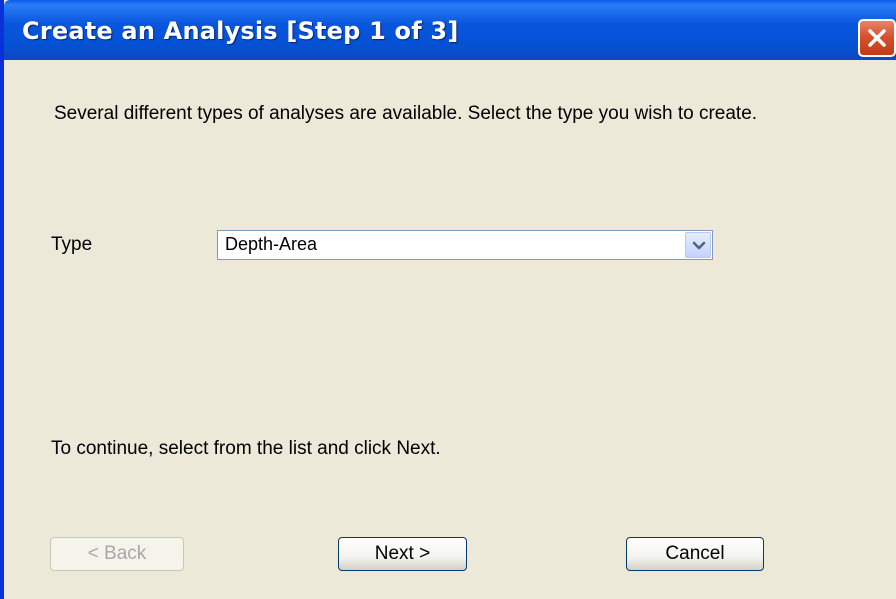 This screenshot has width=896, height=599. I want to click on type-select: Depth-Area, so click(465, 245).